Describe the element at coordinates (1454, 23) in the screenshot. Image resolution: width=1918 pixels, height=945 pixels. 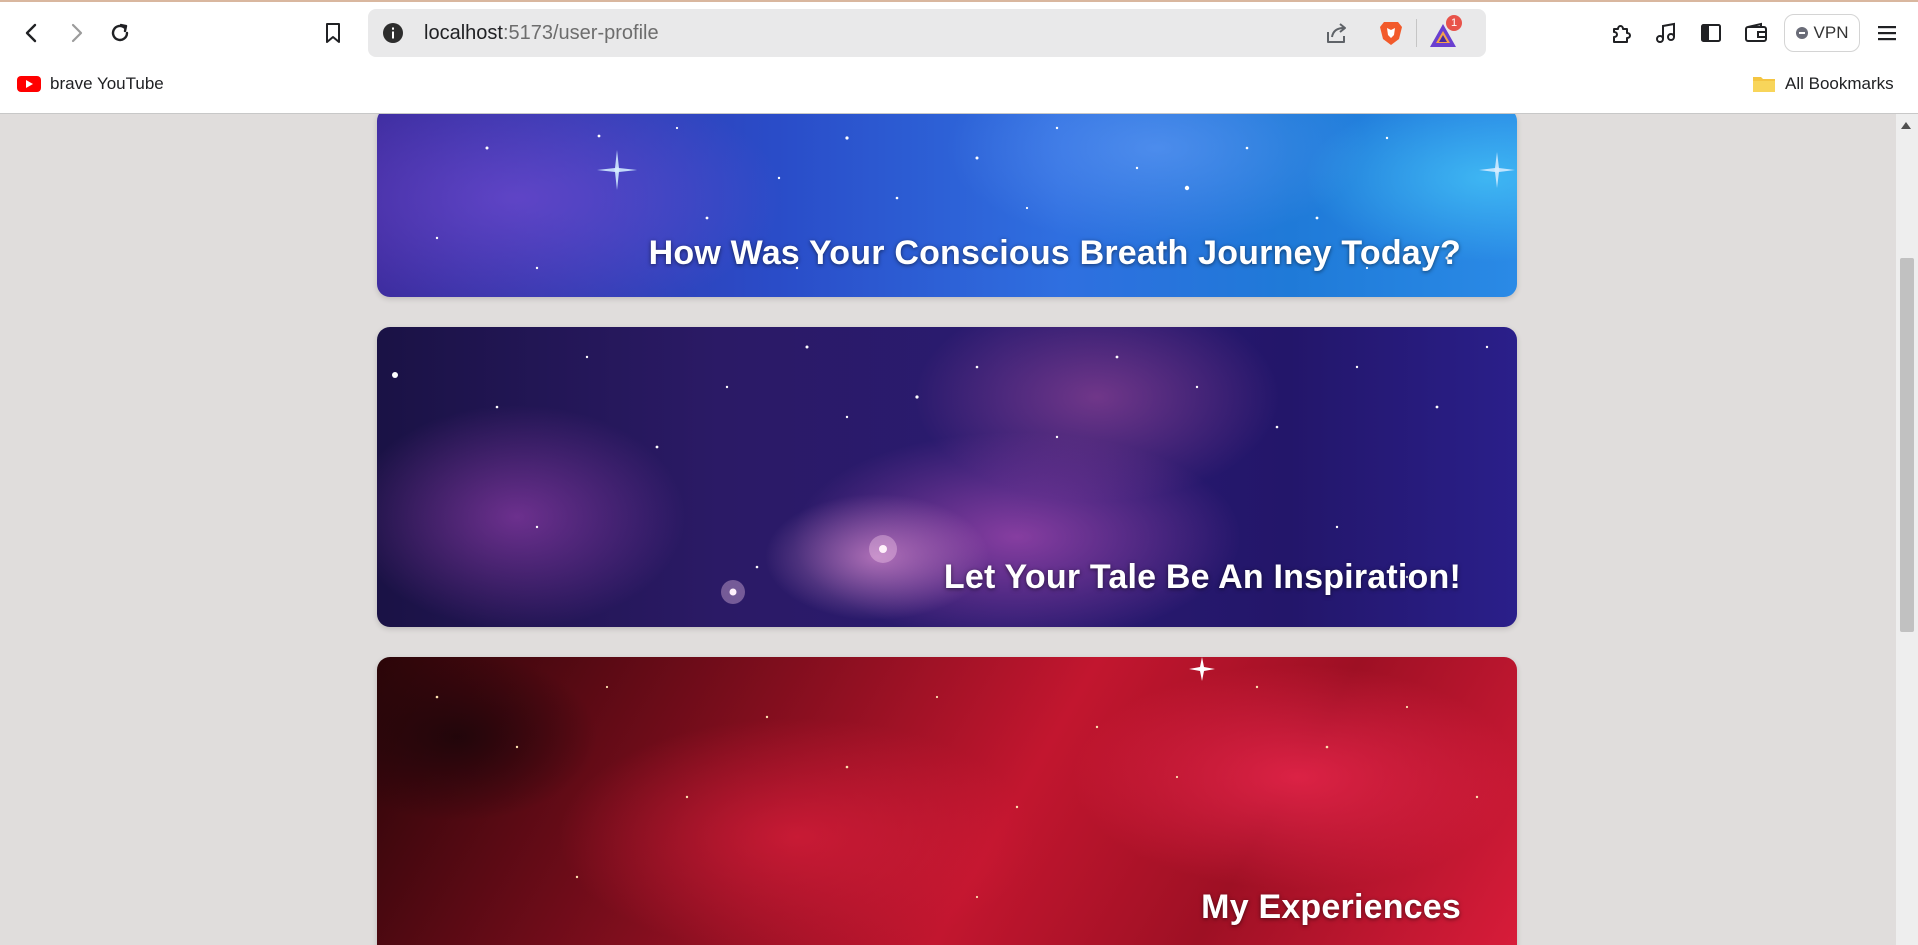
I see `notification-badge: 1` at that location.